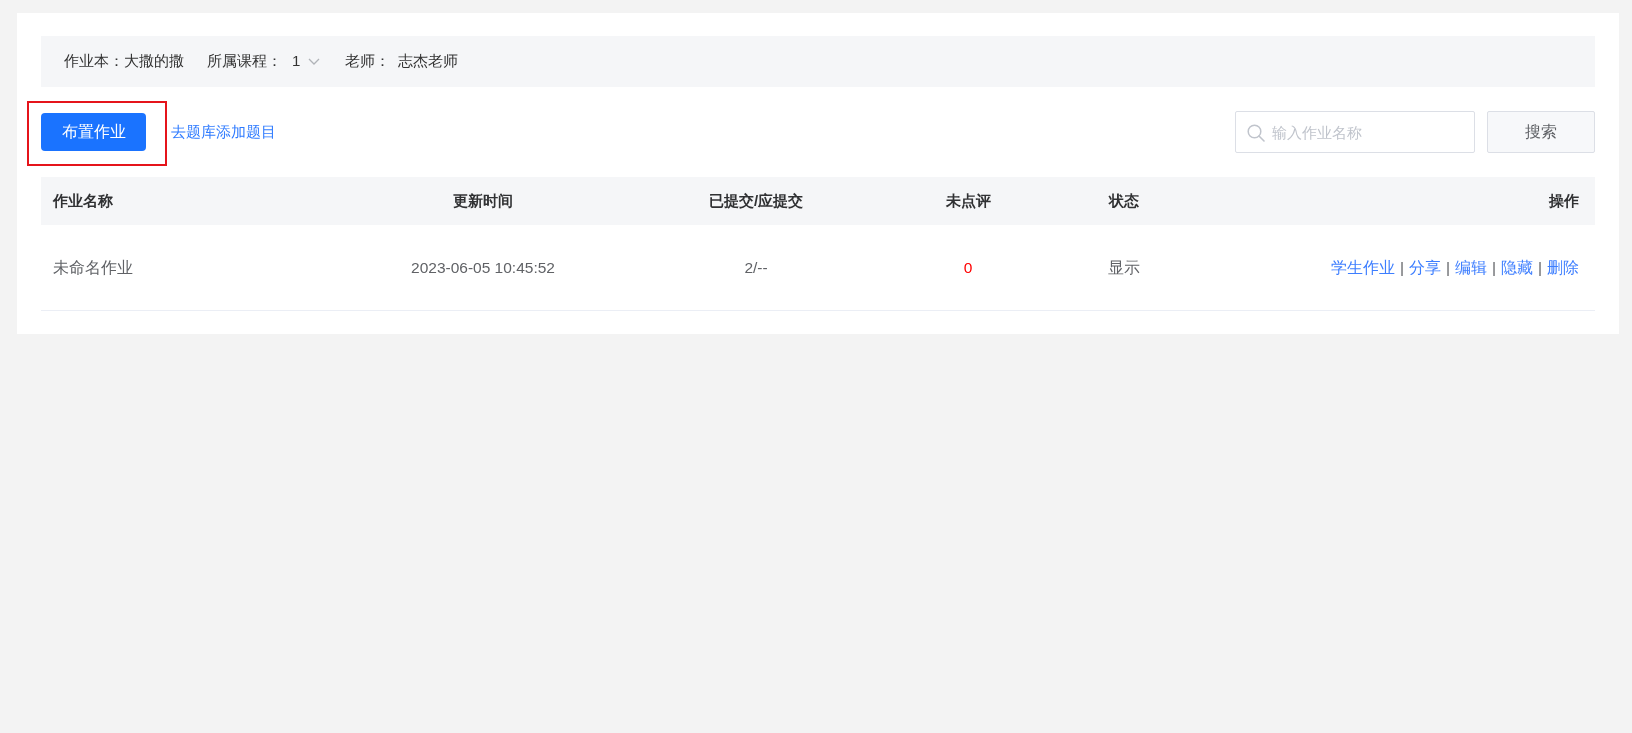 This screenshot has width=1632, height=733. I want to click on filter-label: 老师：, so click(368, 61).